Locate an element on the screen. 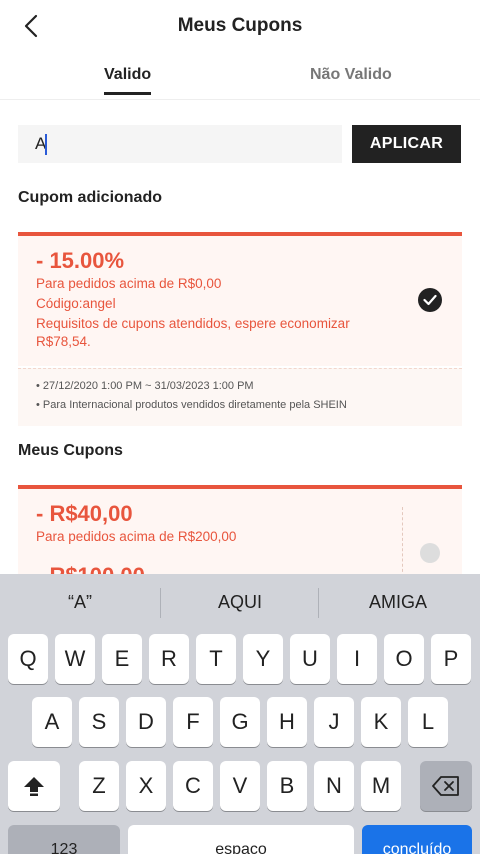 The width and height of the screenshot is (480, 854). key-a: A is located at coordinates (52, 722).